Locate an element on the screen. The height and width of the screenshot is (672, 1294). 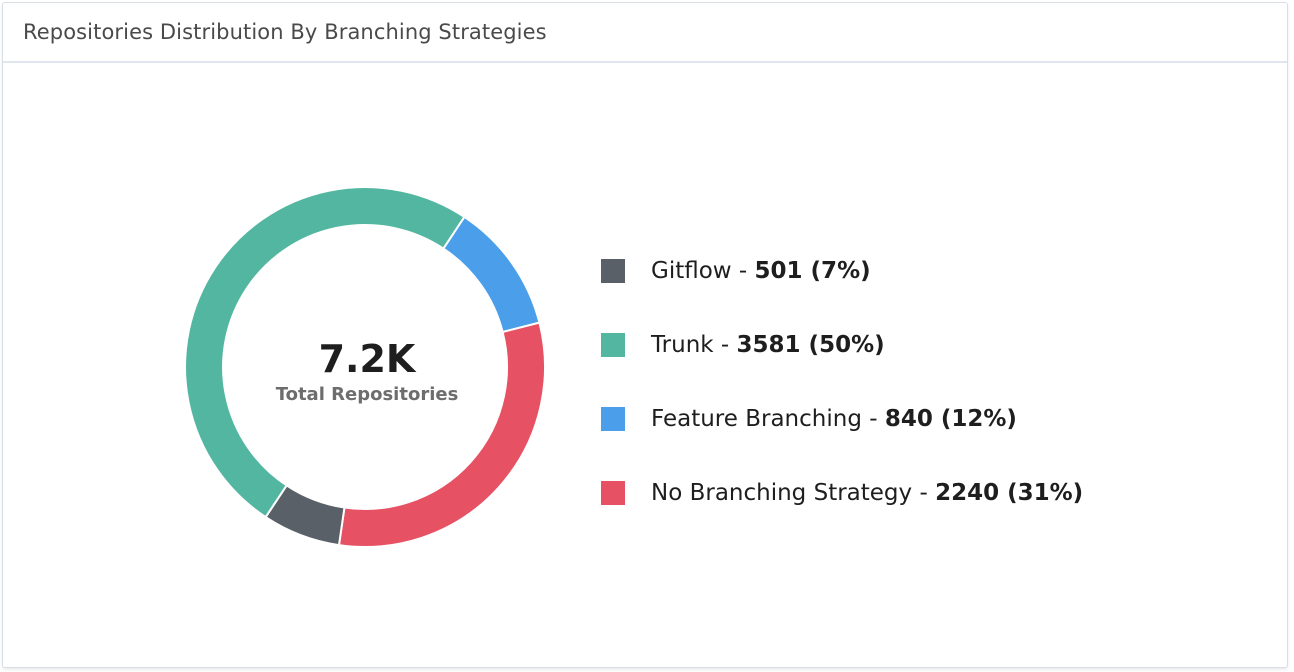
legend-item-gitflow: Gitflow - 501 (7%) is located at coordinates (842, 271).